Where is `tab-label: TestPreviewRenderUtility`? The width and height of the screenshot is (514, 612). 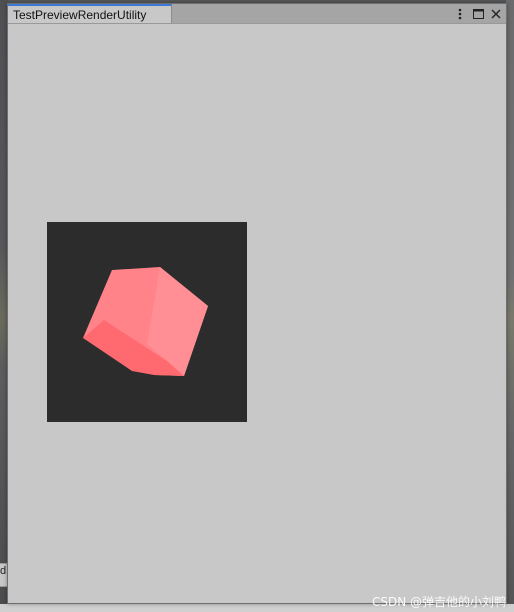 tab-label: TestPreviewRenderUtility is located at coordinates (80, 15).